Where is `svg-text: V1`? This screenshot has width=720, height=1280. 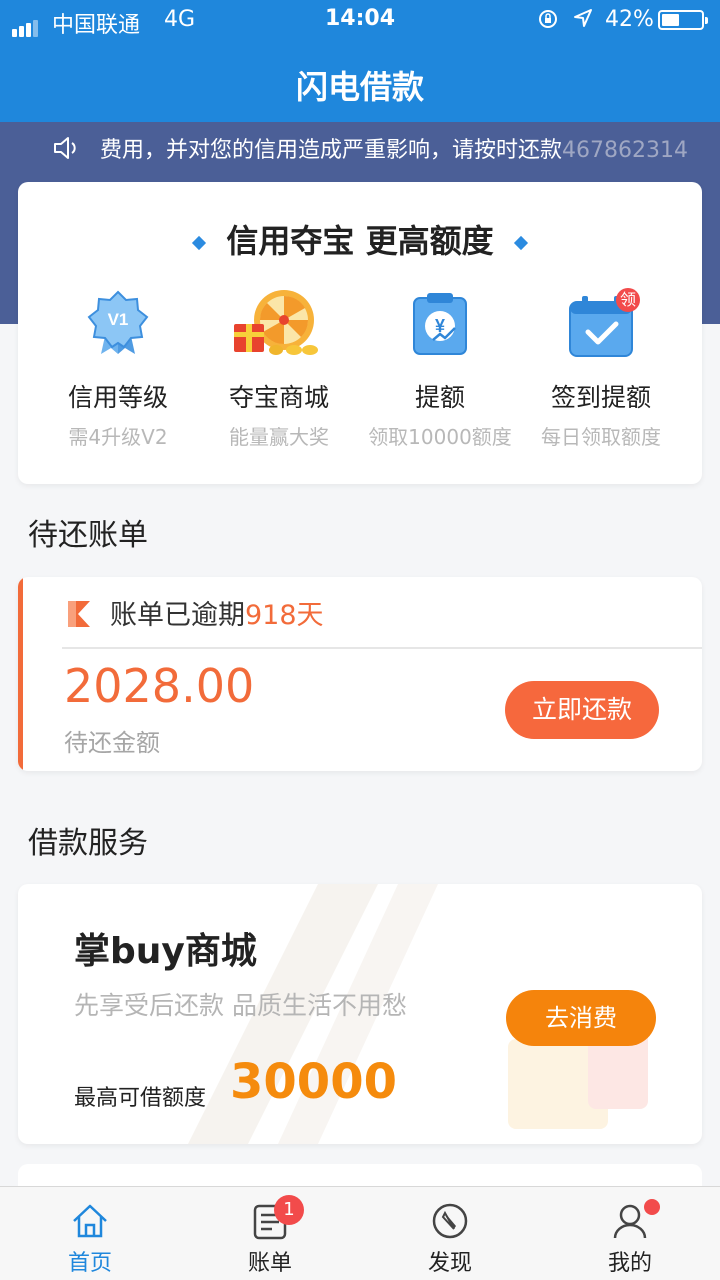
svg-text: V1 is located at coordinates (118, 319).